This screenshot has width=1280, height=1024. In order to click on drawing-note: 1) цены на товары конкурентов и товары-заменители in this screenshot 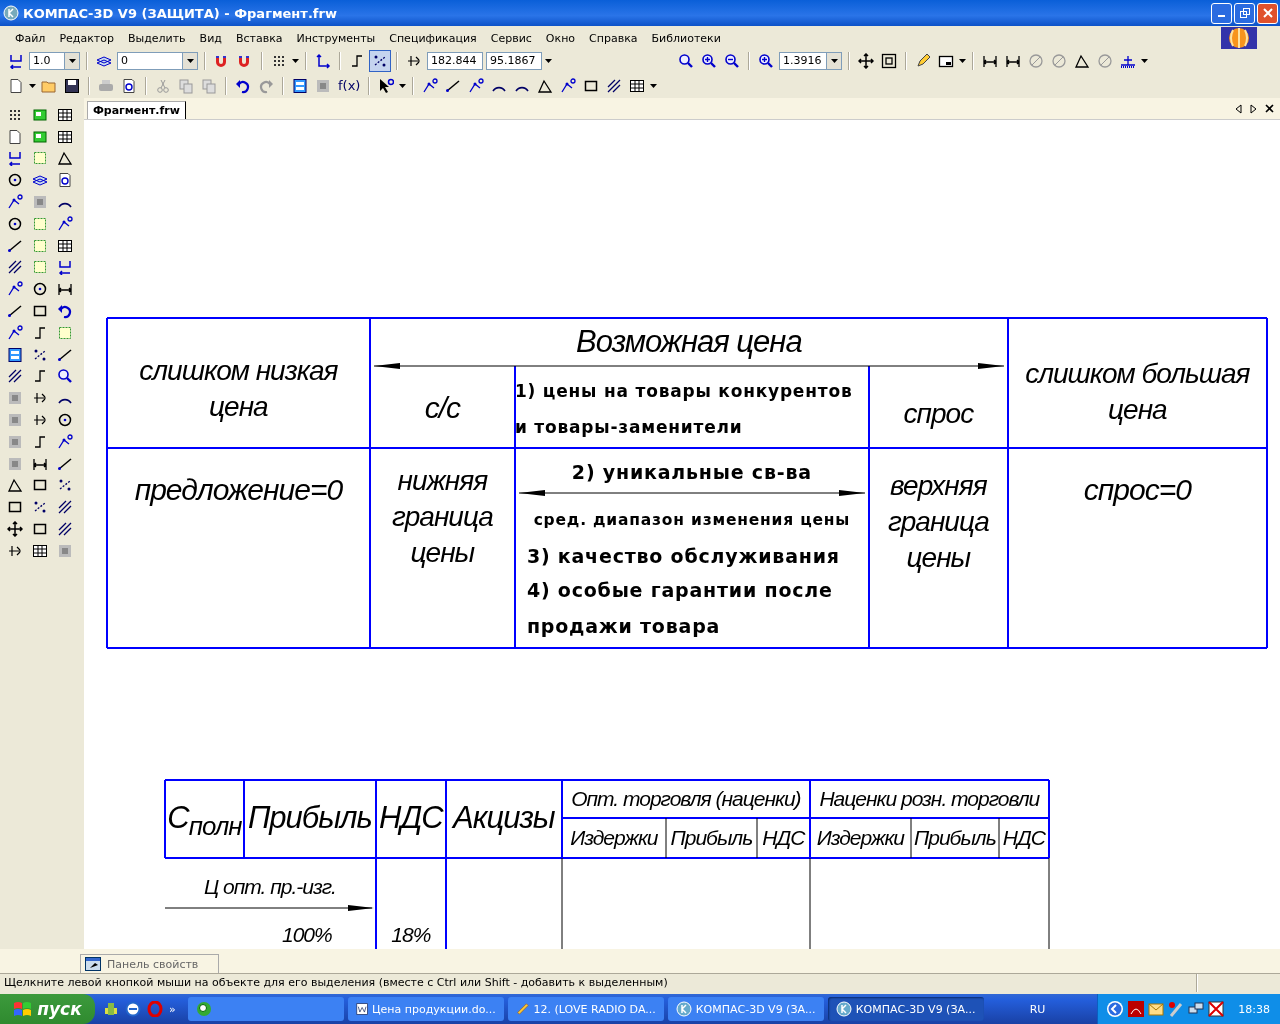, I will do `click(684, 409)`.